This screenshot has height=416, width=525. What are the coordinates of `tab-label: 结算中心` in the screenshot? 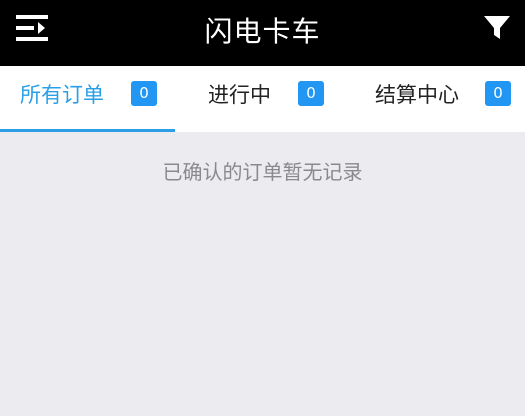 It's located at (417, 95).